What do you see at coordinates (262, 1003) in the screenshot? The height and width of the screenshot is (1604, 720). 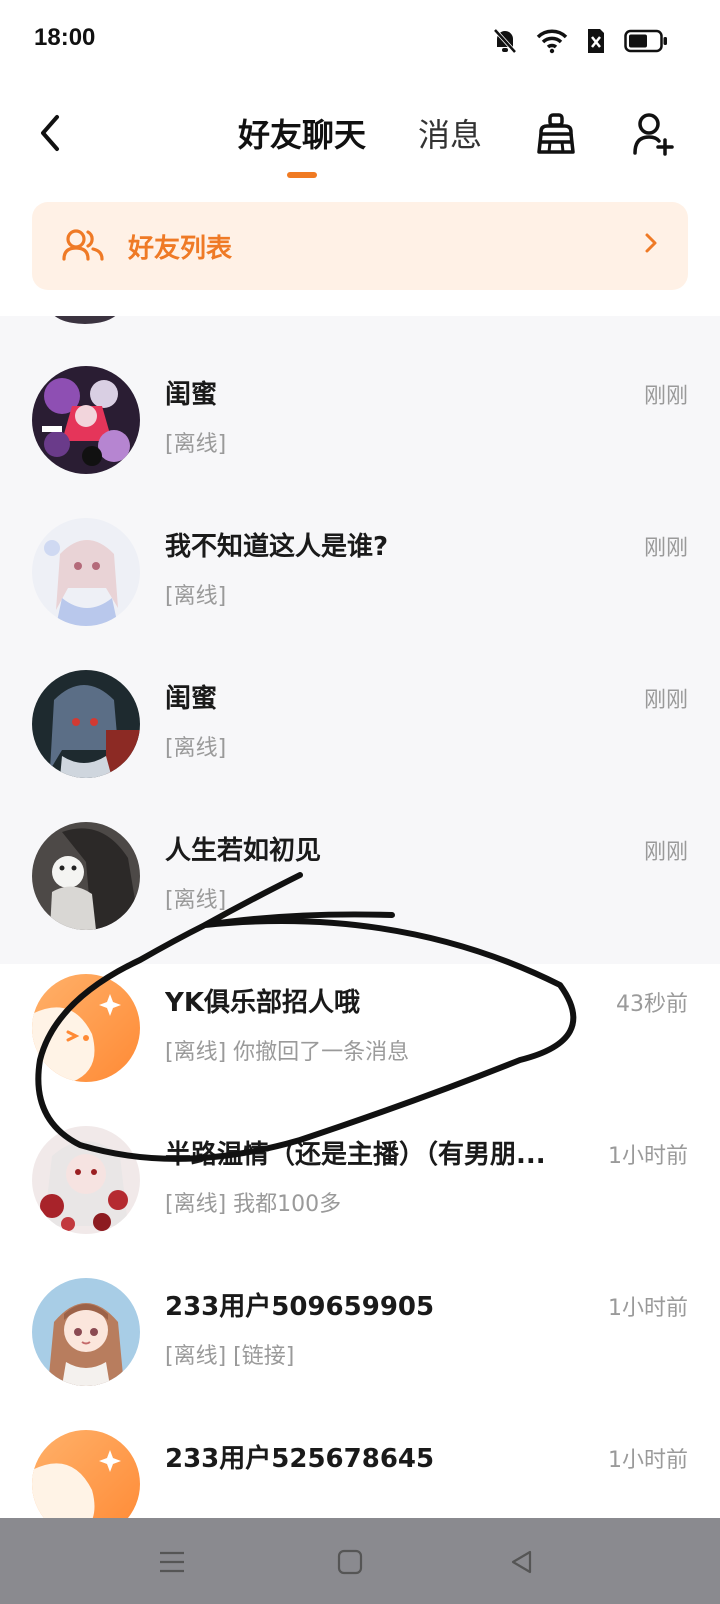 I see `chat-name: YK俱乐部招人哦` at bounding box center [262, 1003].